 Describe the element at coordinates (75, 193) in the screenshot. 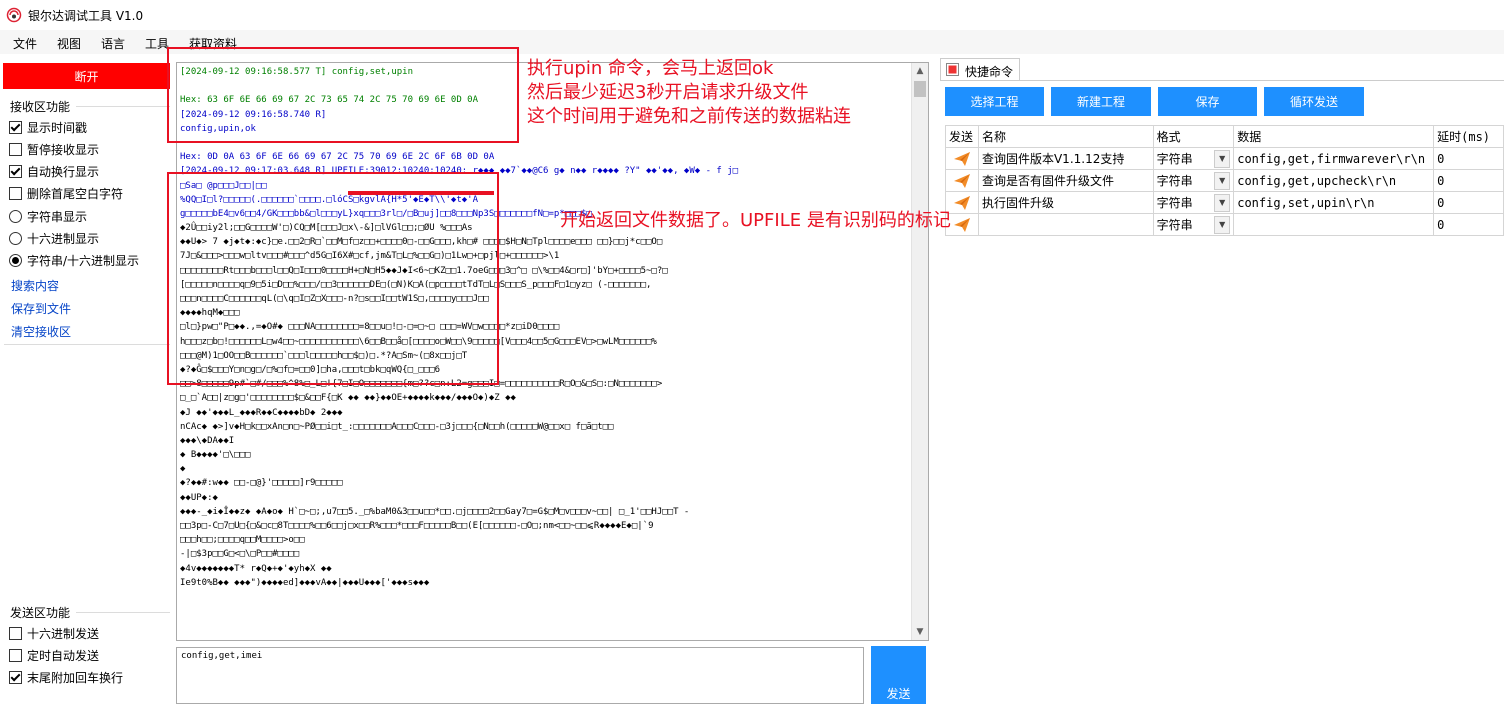

I see `option-label: 删除首尾空白字符` at that location.